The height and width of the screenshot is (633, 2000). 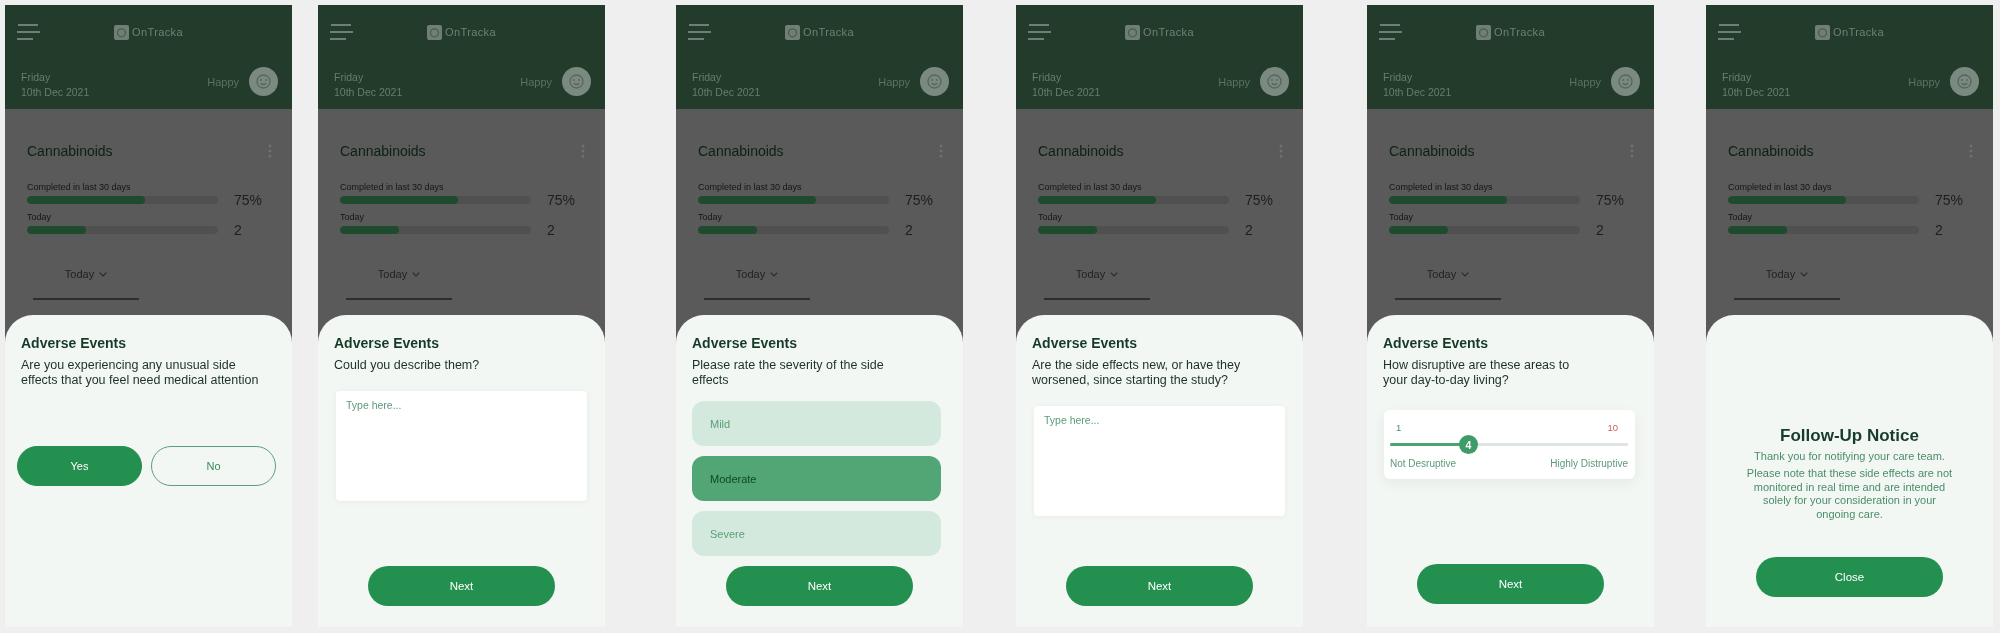 What do you see at coordinates (816, 533) in the screenshot?
I see `severity-option: Severe` at bounding box center [816, 533].